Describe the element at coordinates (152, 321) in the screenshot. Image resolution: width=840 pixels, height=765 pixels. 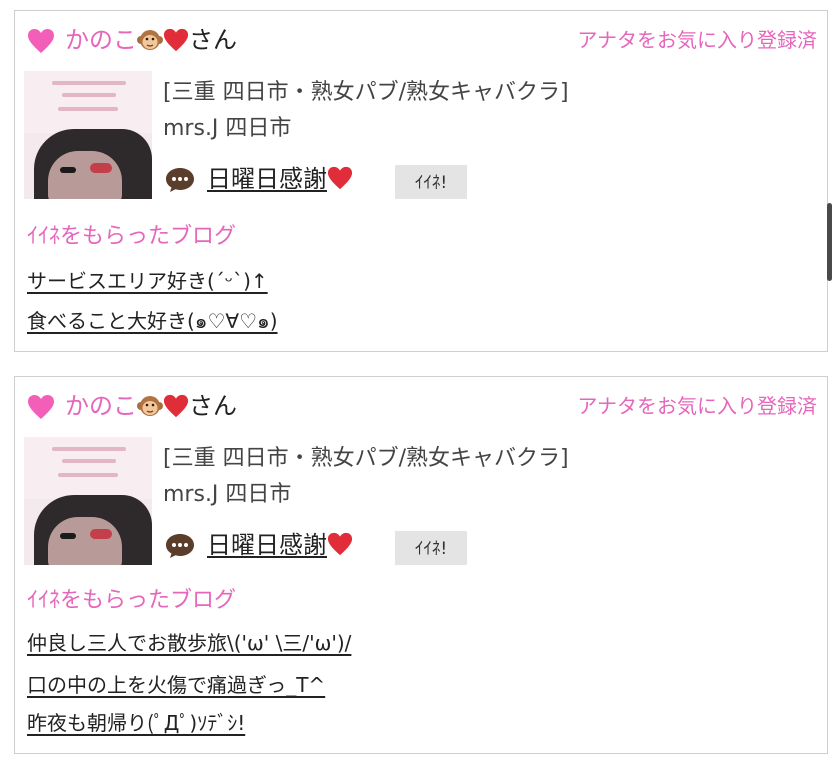
I see `liked-post-link: 食べること大好き(๑♡∀♡๑)` at that location.